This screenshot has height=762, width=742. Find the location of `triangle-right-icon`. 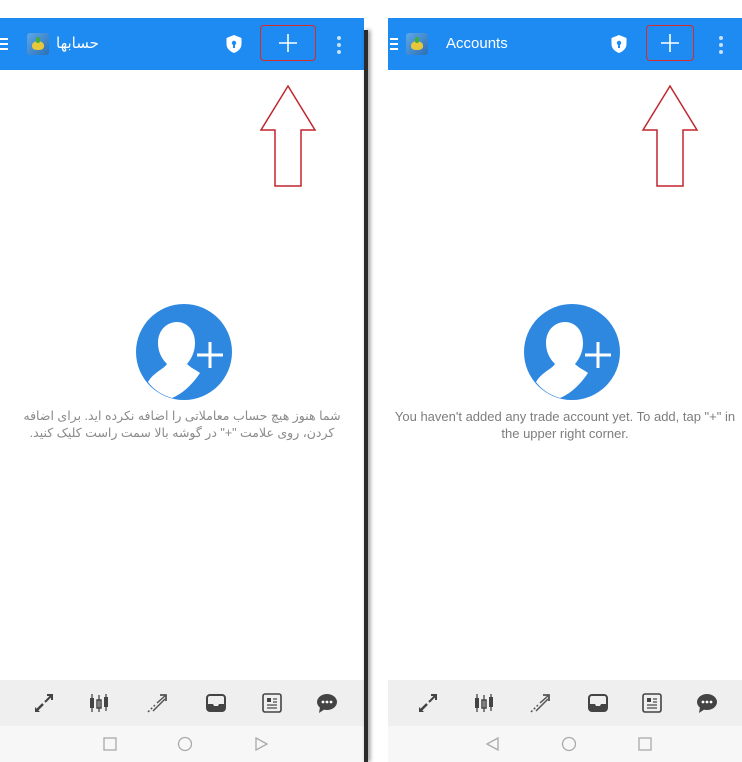

triangle-right-icon is located at coordinates (261, 744).